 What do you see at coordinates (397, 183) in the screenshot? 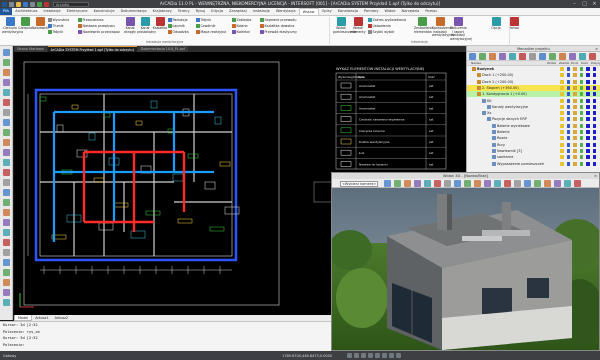
I see `orbit-icon` at bounding box center [397, 183].